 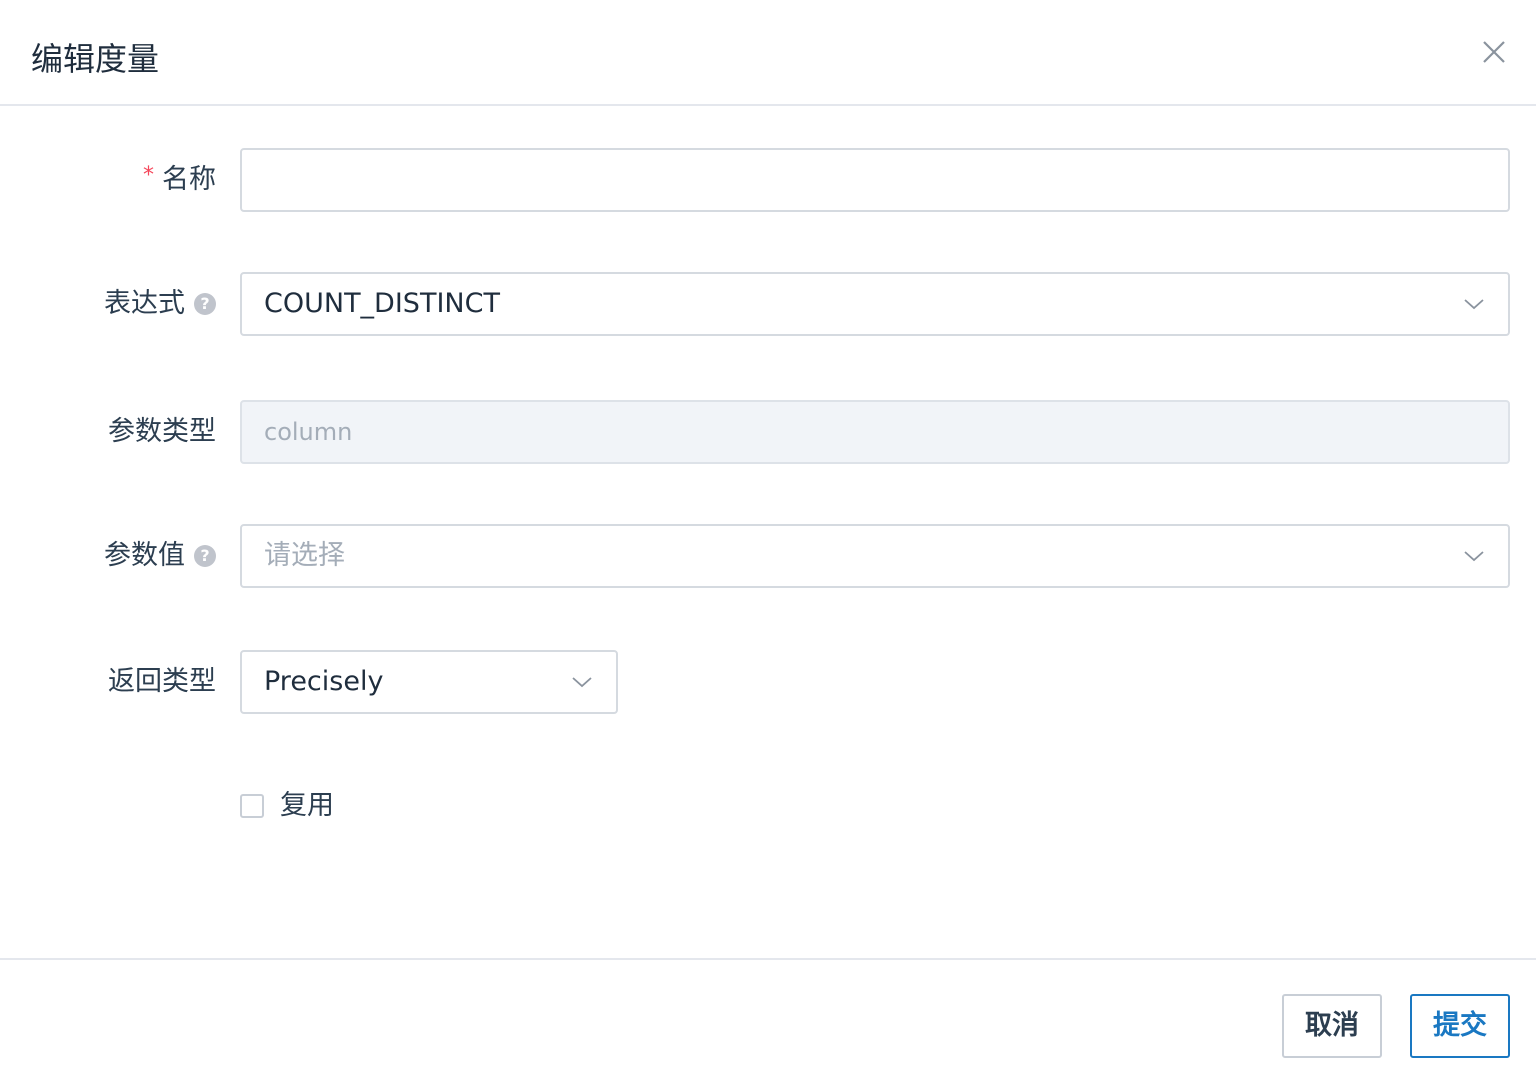 I want to click on return-type-label-group: 返回类型, so click(x=162, y=682).